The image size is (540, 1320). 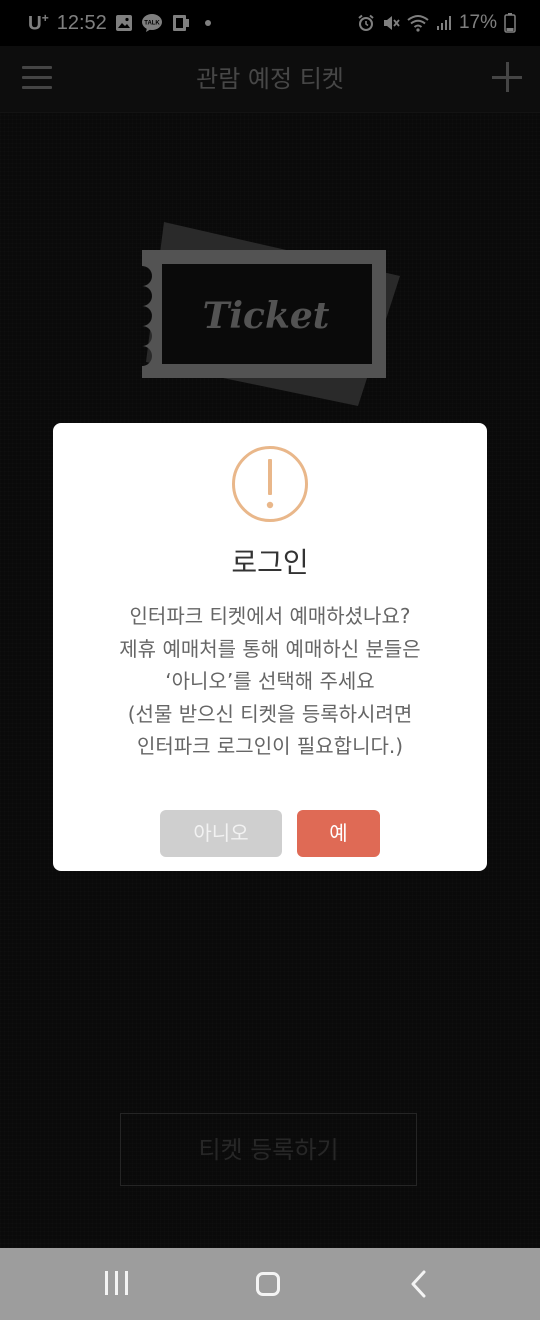 I want to click on dialog-title: 로그인, so click(x=270, y=562).